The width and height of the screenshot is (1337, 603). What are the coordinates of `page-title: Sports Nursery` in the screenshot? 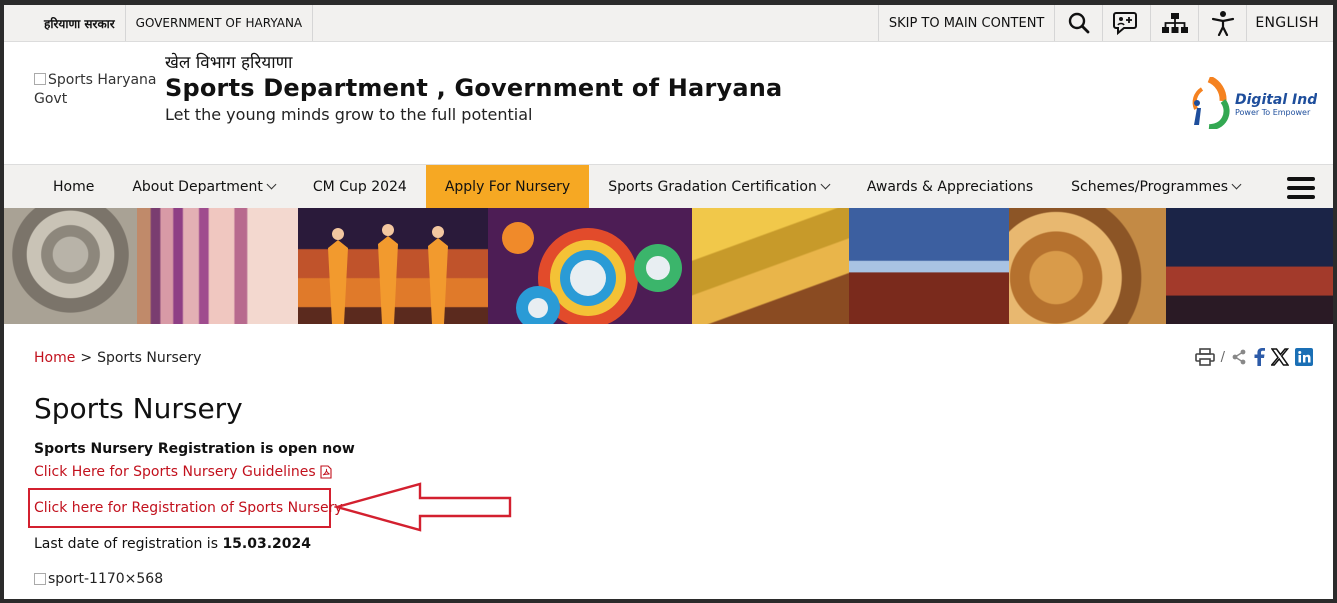 It's located at (138, 408).